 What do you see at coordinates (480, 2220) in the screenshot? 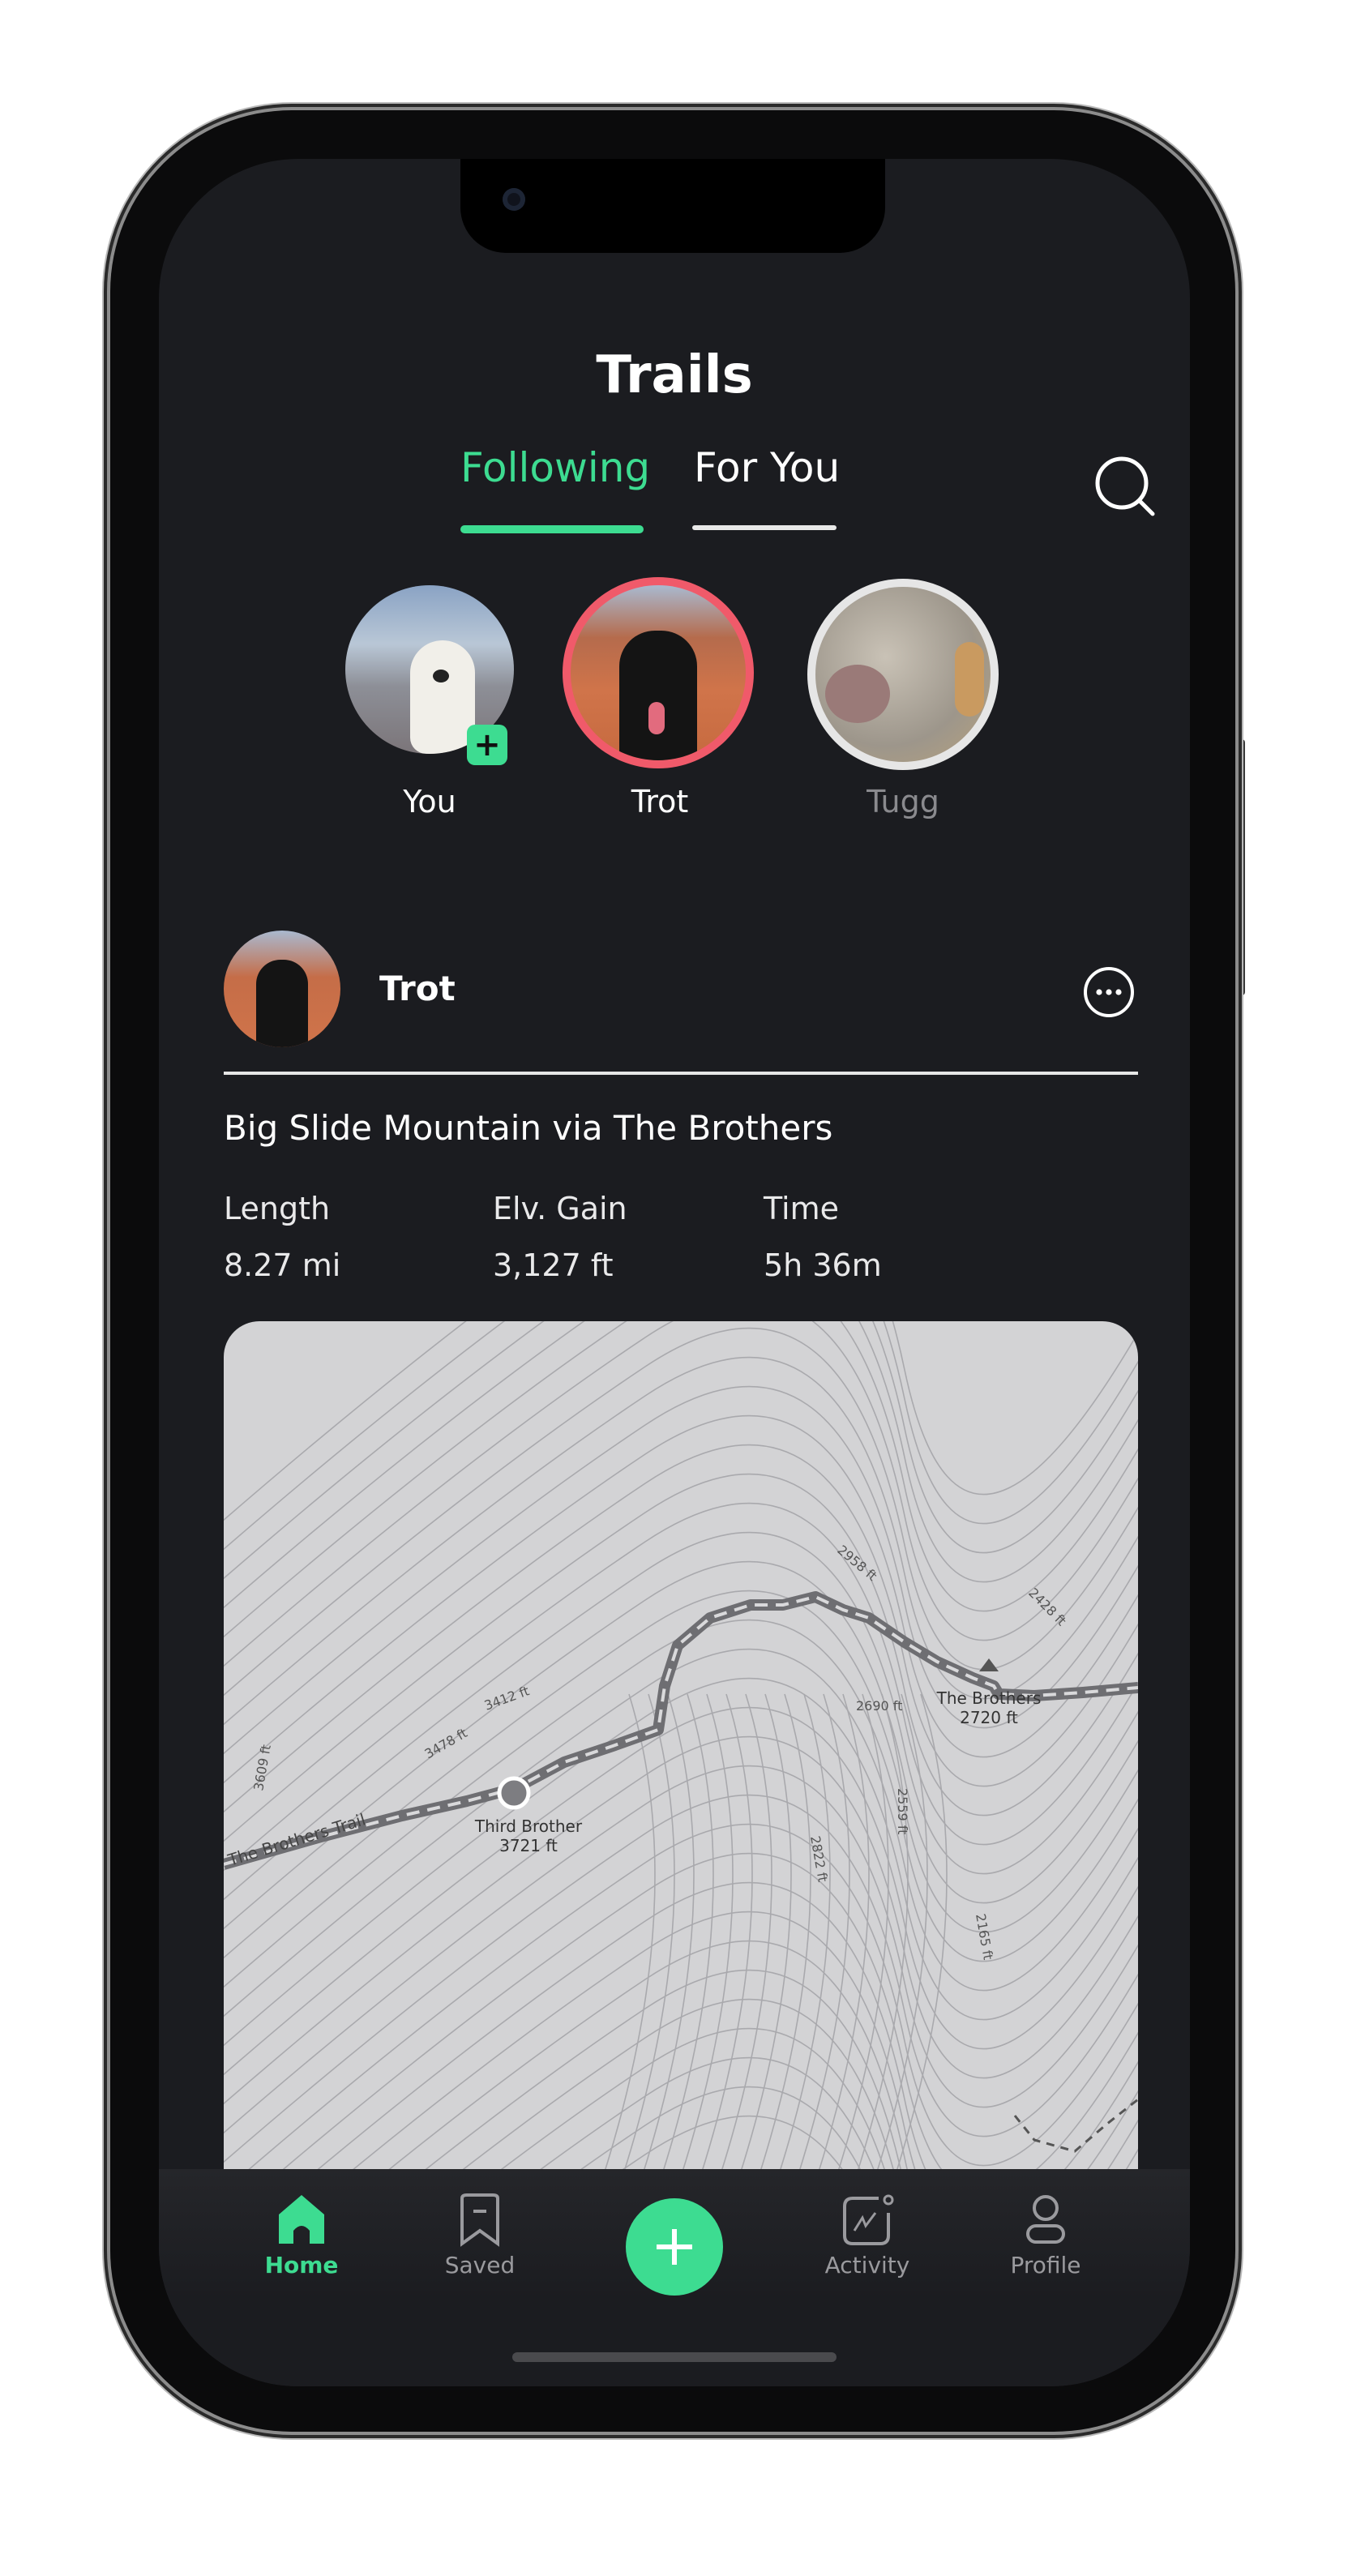
I see `bookmark-icon` at bounding box center [480, 2220].